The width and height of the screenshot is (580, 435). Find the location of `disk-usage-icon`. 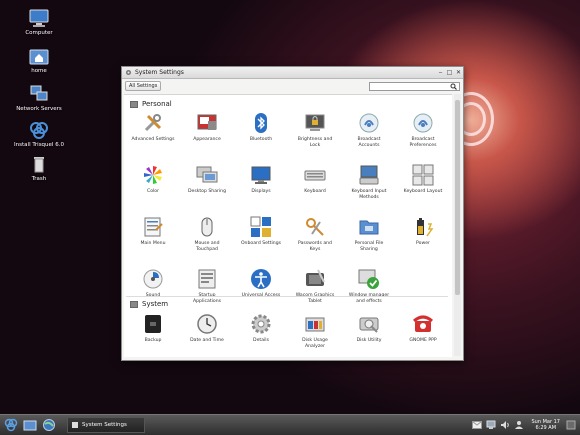

disk-usage-icon is located at coordinates (315, 324).